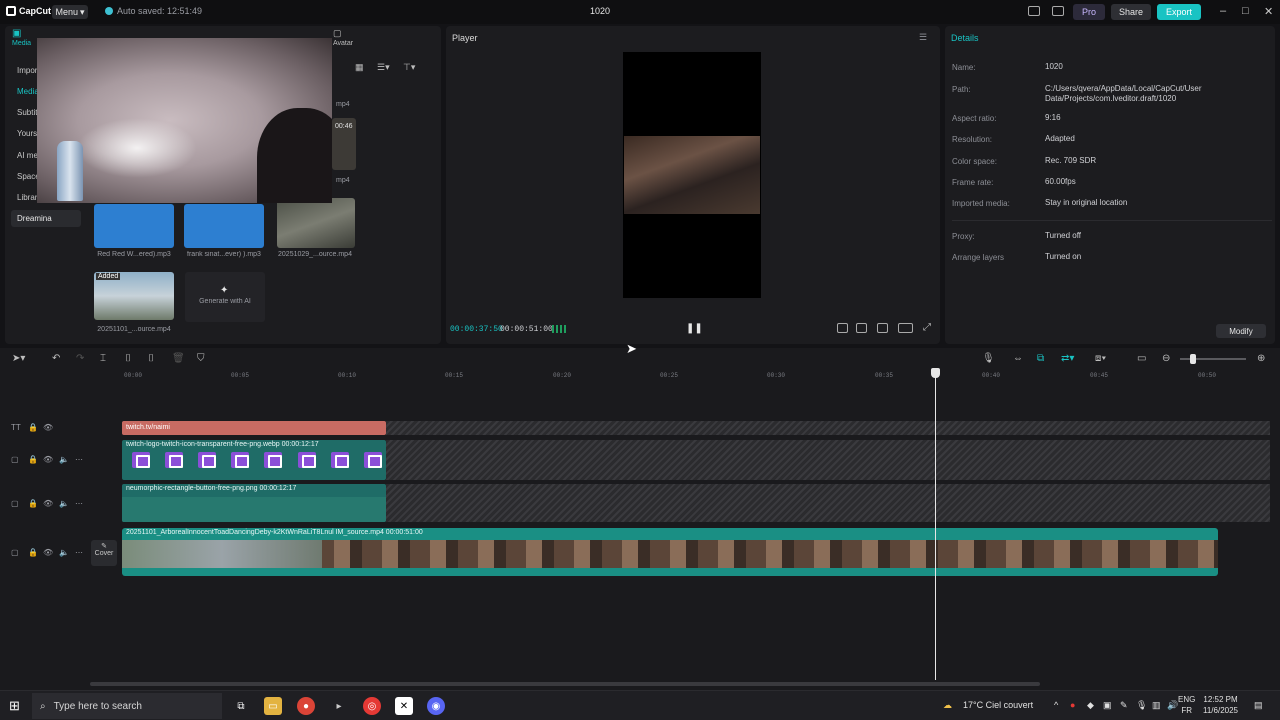  What do you see at coordinates (1107, 705) in the screenshot?
I see `tray-app-icon: ▣` at bounding box center [1107, 705].